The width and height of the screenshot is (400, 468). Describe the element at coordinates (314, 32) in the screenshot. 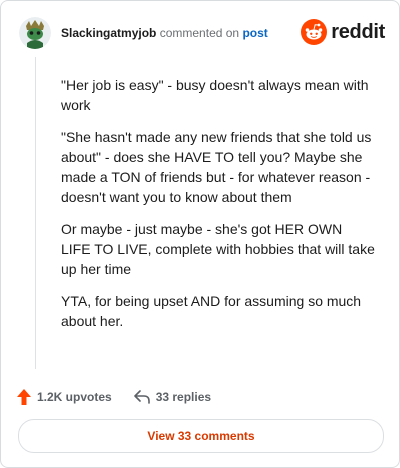

I see `reddit-snoo-icon` at that location.